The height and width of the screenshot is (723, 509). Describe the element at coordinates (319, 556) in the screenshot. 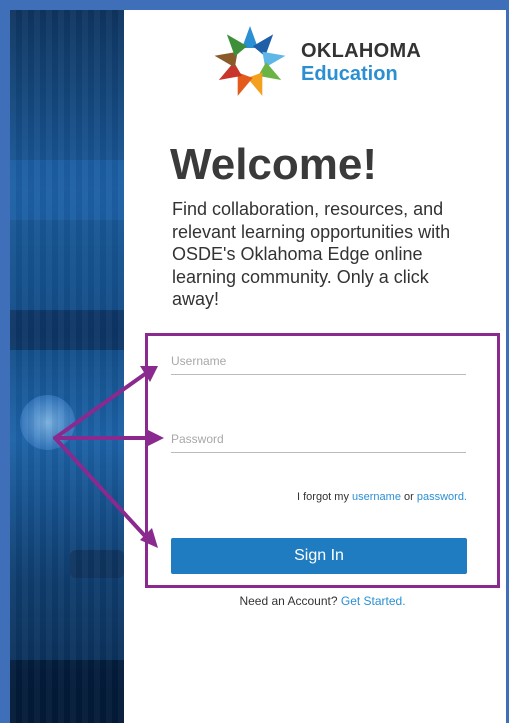

I see `sign-in-button: Sign In` at that location.